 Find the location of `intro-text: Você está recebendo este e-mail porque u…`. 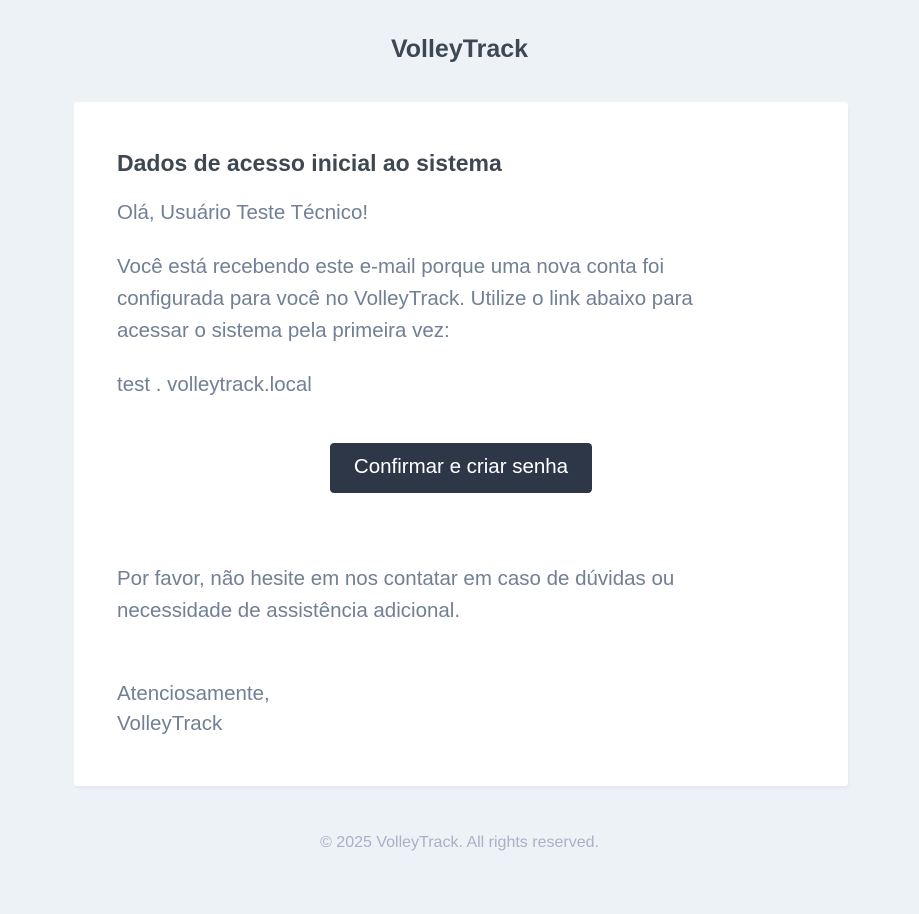

intro-text: Você está recebendo este e-mail porque u… is located at coordinates (405, 298).